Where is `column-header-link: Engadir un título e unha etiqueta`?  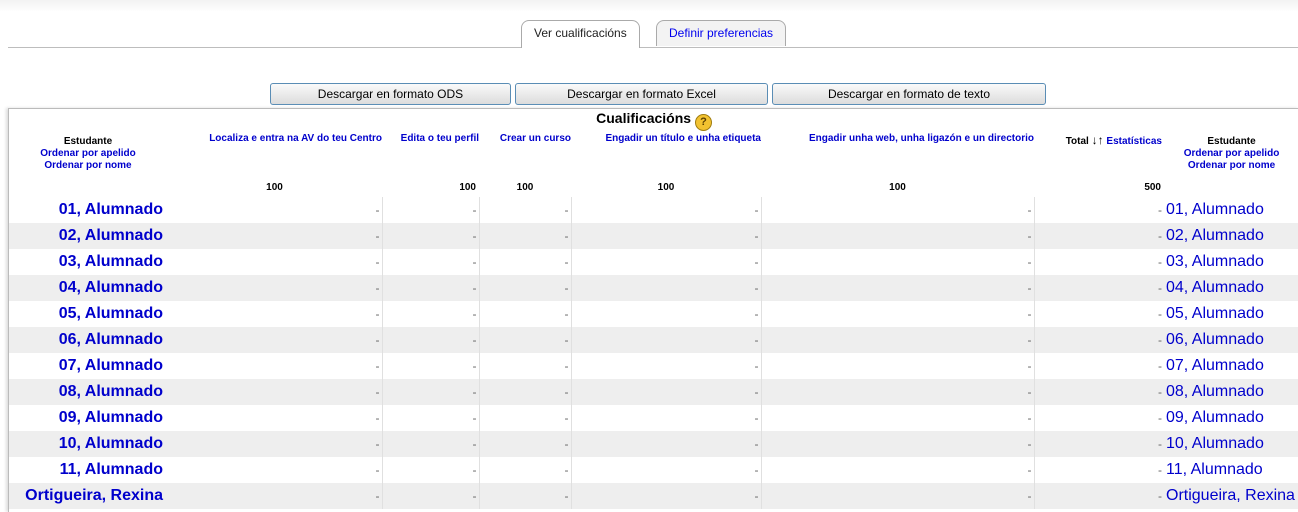 column-header-link: Engadir un título e unha etiqueta is located at coordinates (683, 138).